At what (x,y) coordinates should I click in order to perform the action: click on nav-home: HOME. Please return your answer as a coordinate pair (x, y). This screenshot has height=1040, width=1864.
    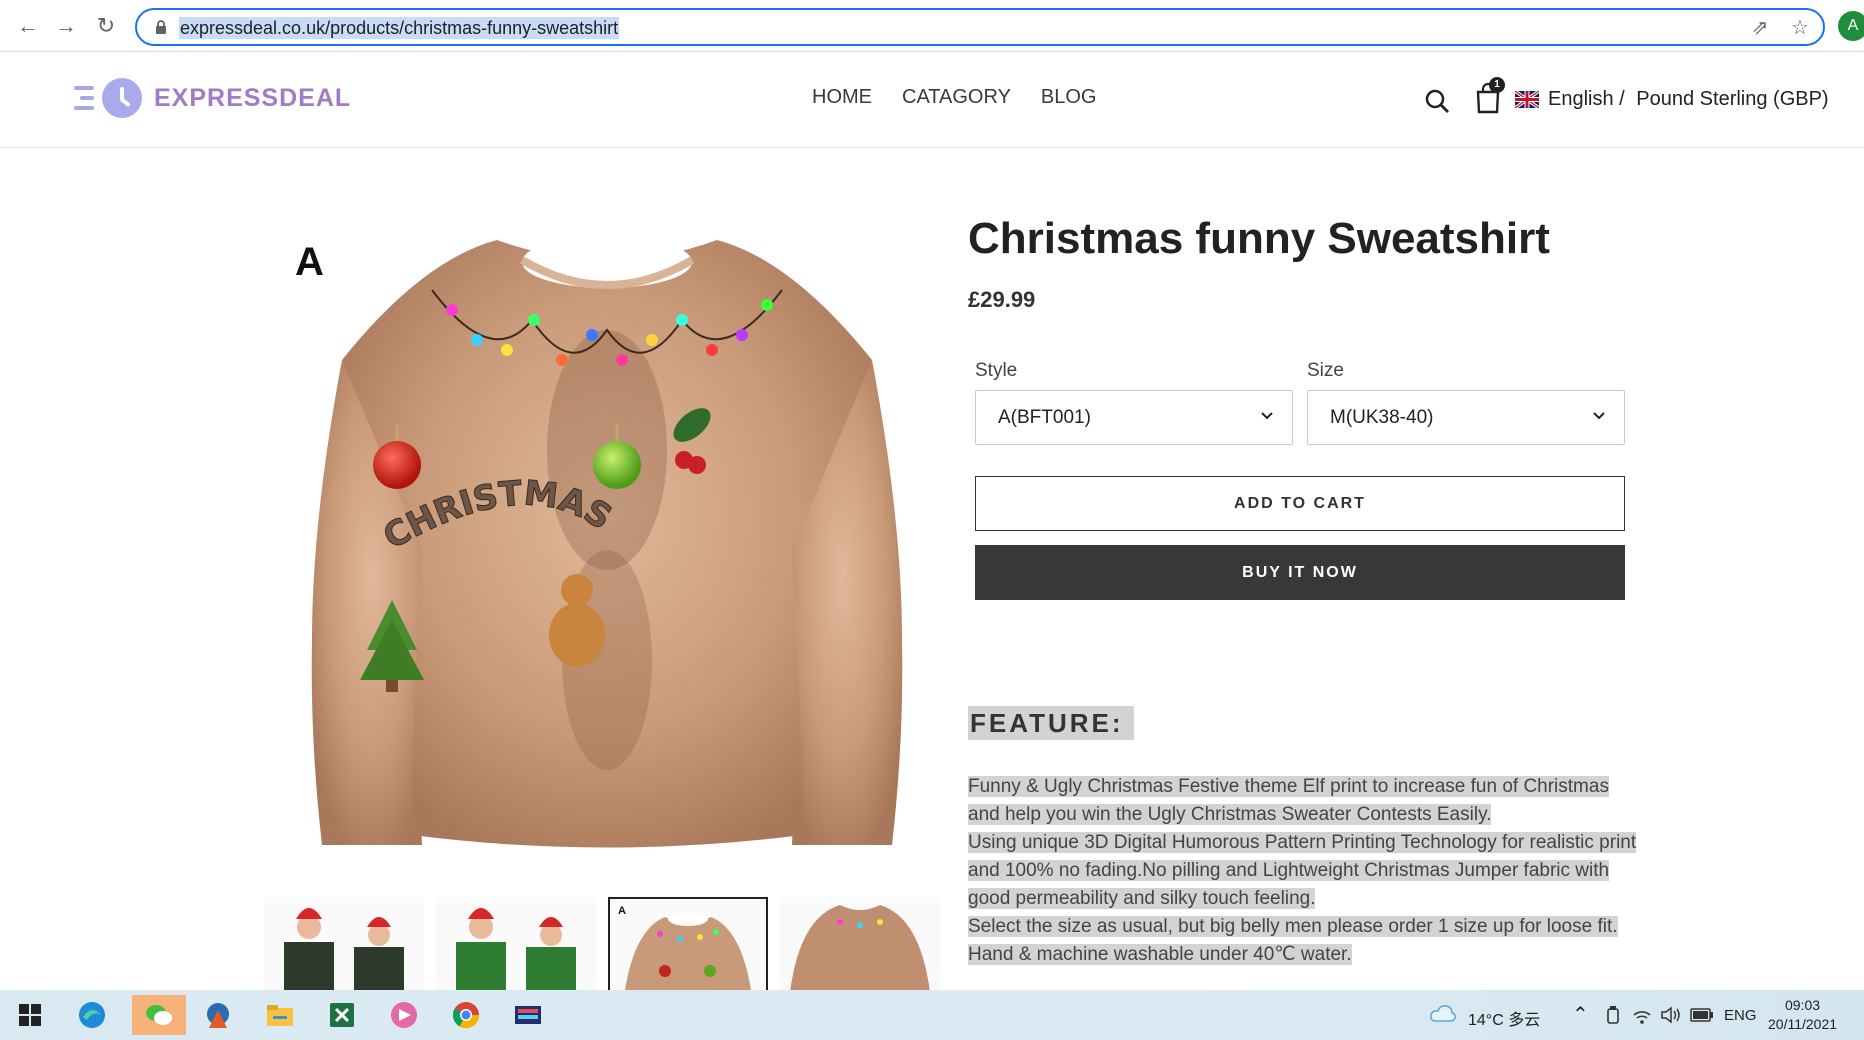
    Looking at the image, I should click on (842, 97).